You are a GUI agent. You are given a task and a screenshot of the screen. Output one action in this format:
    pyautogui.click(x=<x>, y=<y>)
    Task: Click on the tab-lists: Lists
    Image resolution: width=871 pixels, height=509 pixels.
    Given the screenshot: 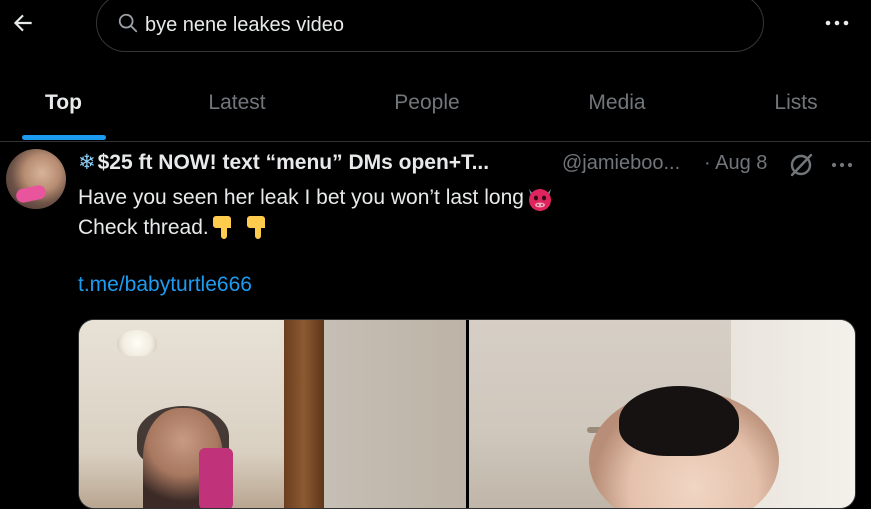 What is the action you would take?
    pyautogui.click(x=796, y=108)
    